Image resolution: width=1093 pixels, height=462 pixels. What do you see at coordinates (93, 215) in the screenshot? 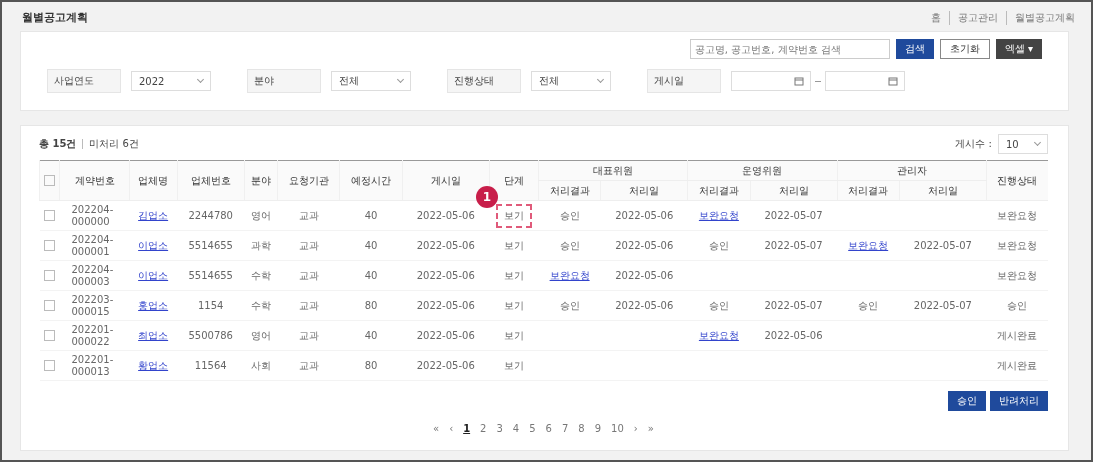
I see `table-cell-text: 202204-000000` at bounding box center [93, 215].